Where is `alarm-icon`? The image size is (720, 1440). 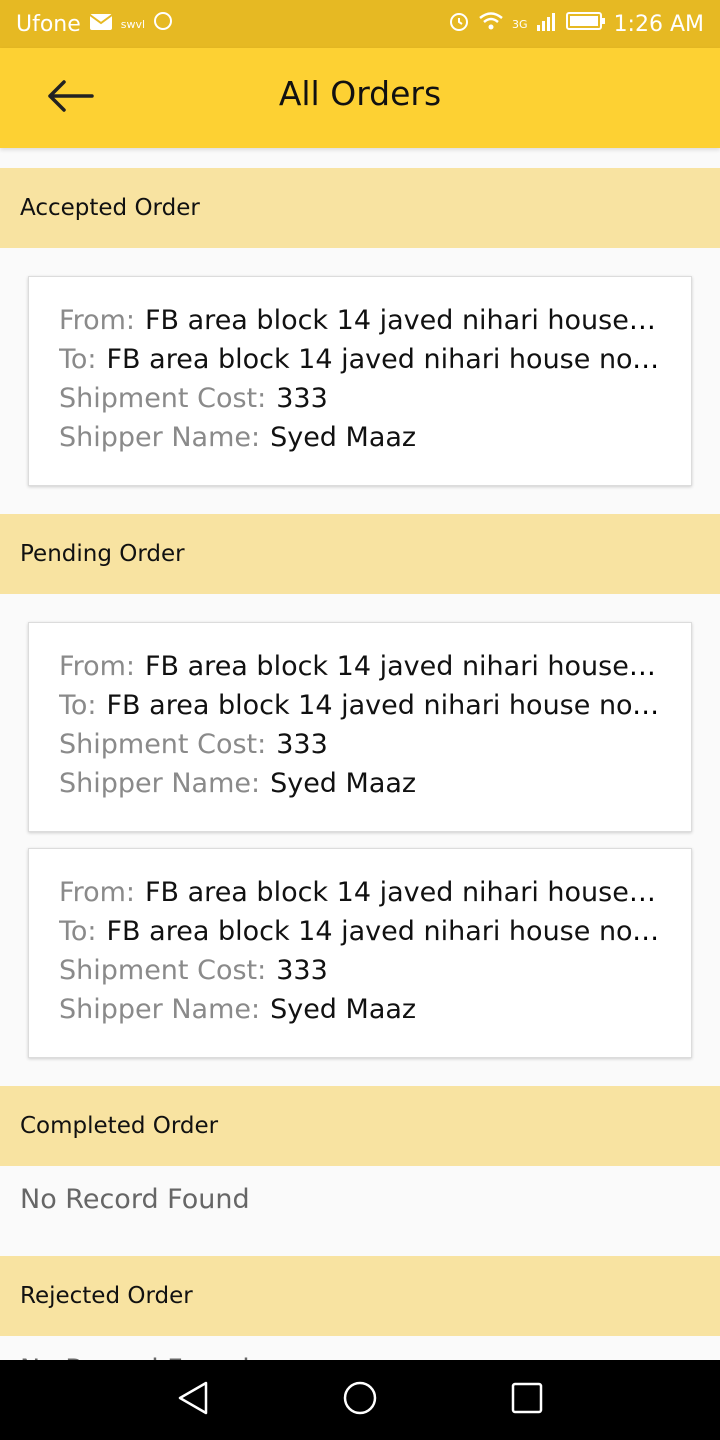
alarm-icon is located at coordinates (459, 24).